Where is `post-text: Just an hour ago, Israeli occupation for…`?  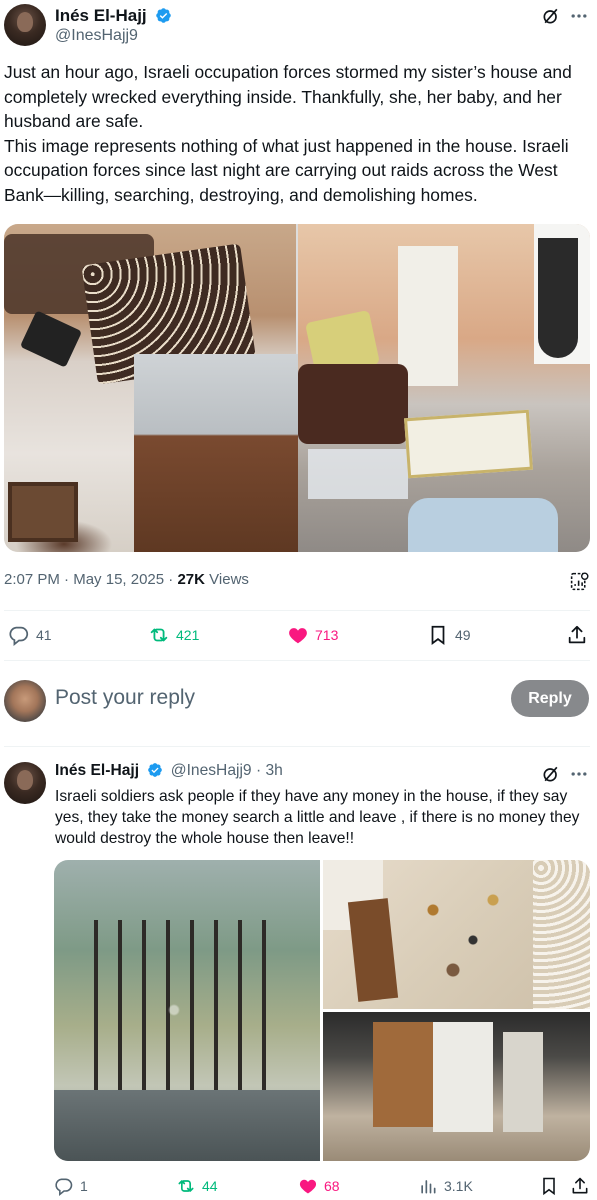
post-text: Just an hour ago, Israeli occupation for… is located at coordinates (288, 133).